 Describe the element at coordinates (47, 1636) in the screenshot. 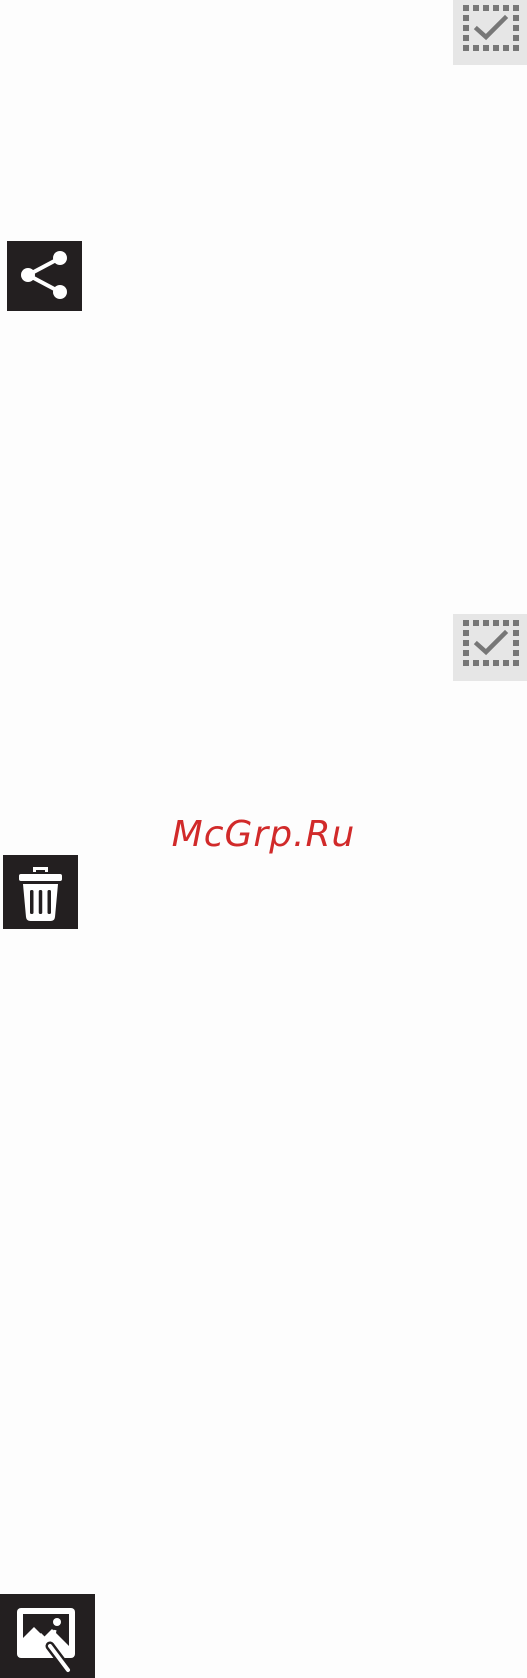

I see `edit-image-icon` at that location.